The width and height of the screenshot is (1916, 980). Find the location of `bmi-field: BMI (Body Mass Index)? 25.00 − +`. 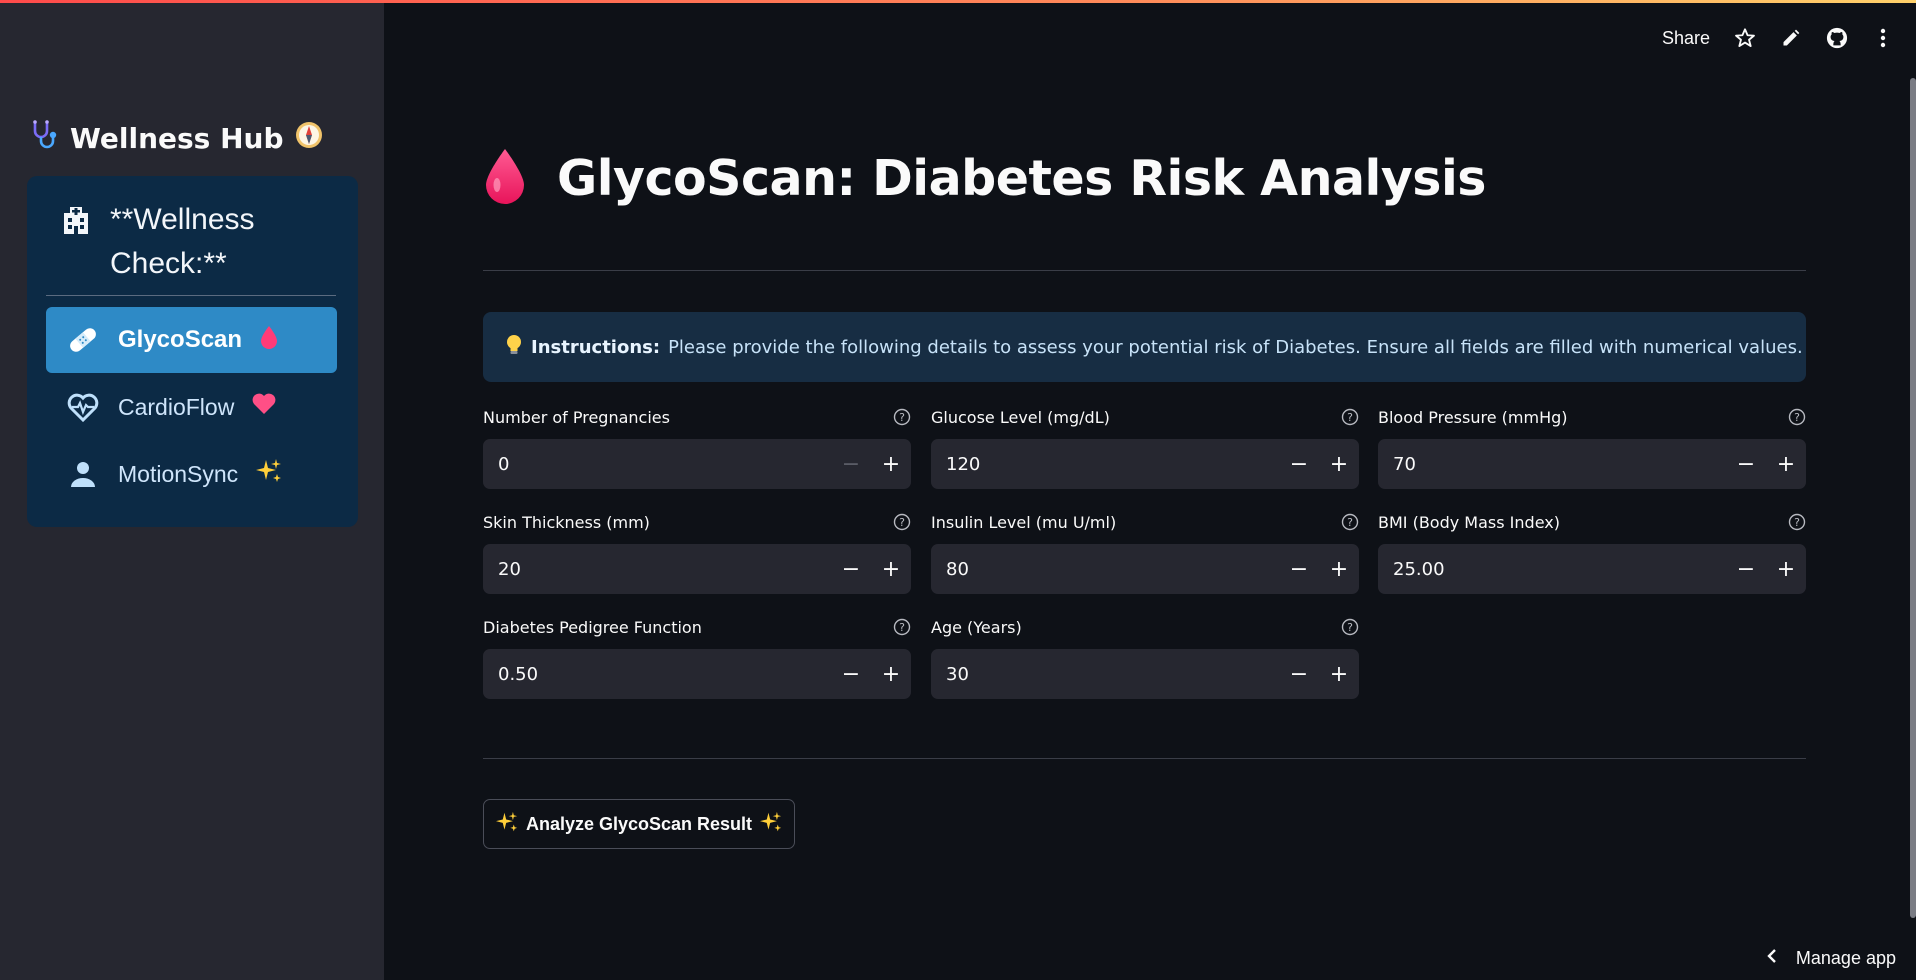

bmi-field: BMI (Body Mass Index)? 25.00 − + is located at coordinates (1592, 552).